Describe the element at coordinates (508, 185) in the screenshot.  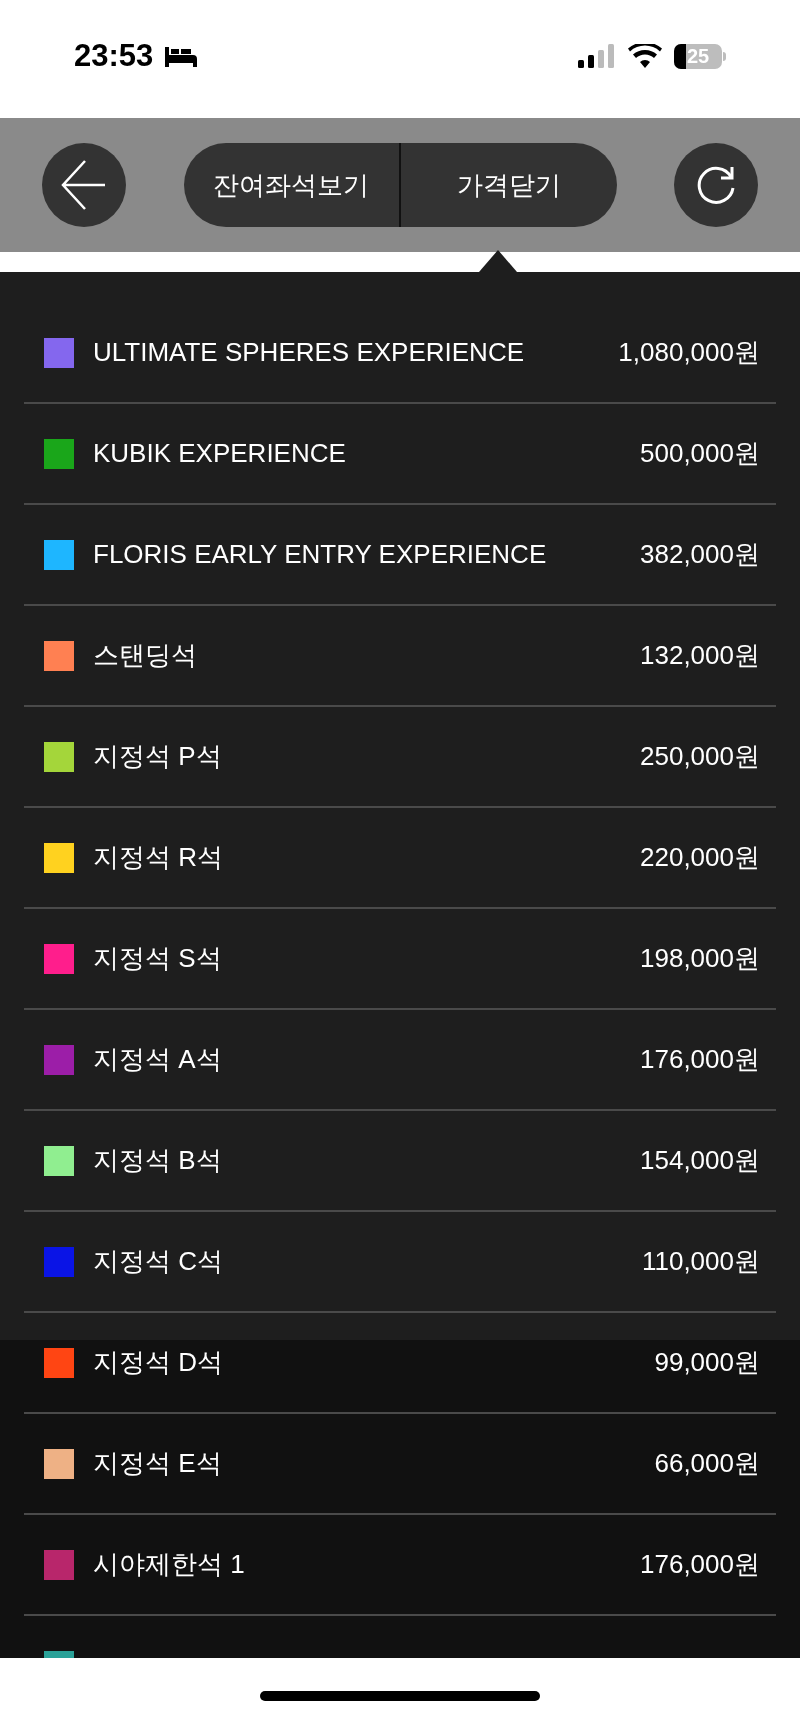
I see `toolbar-tab: 가격닫기` at that location.